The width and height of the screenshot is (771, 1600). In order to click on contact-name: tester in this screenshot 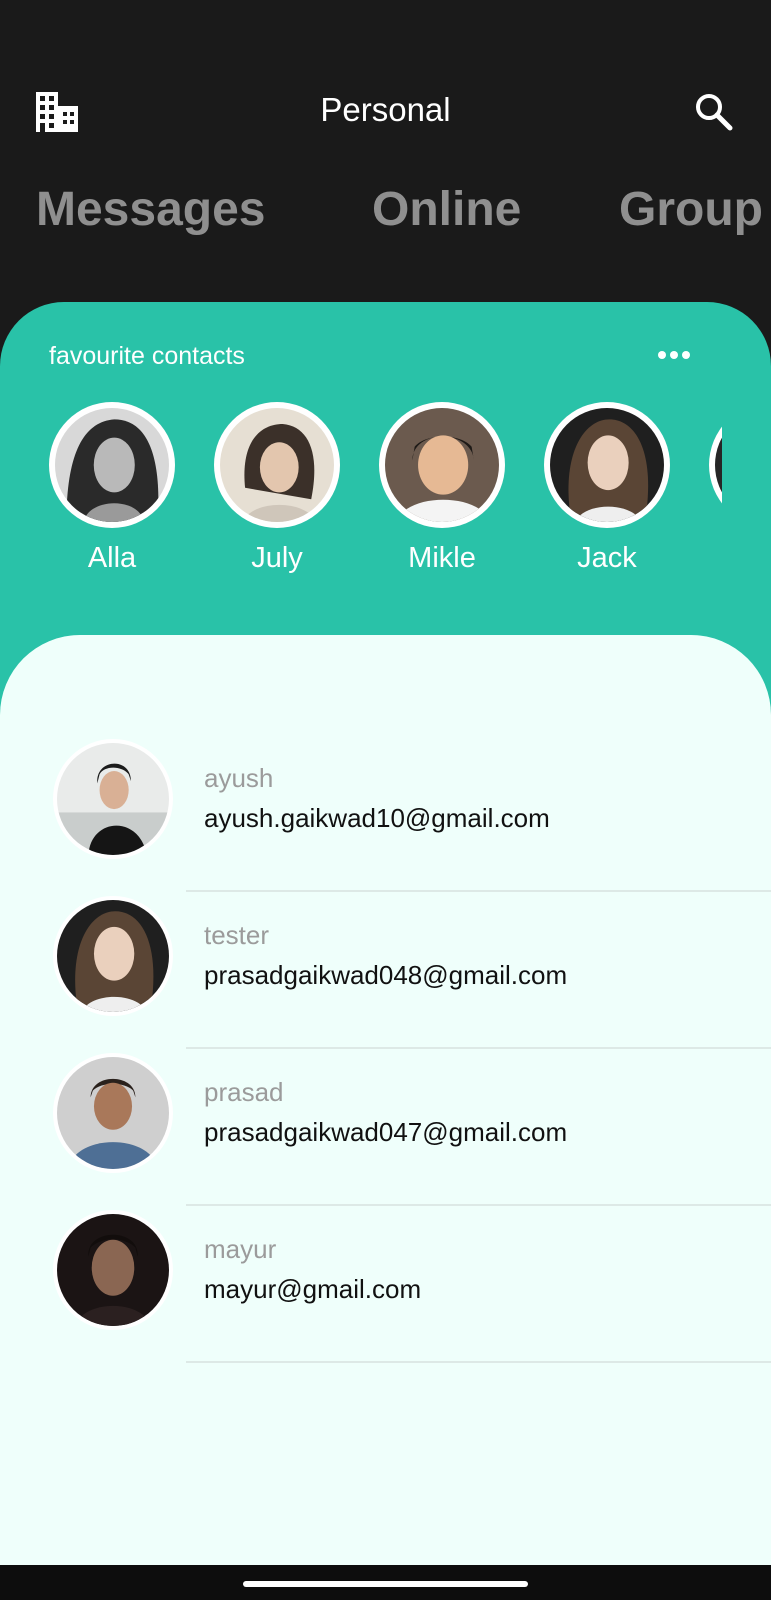, I will do `click(237, 935)`.